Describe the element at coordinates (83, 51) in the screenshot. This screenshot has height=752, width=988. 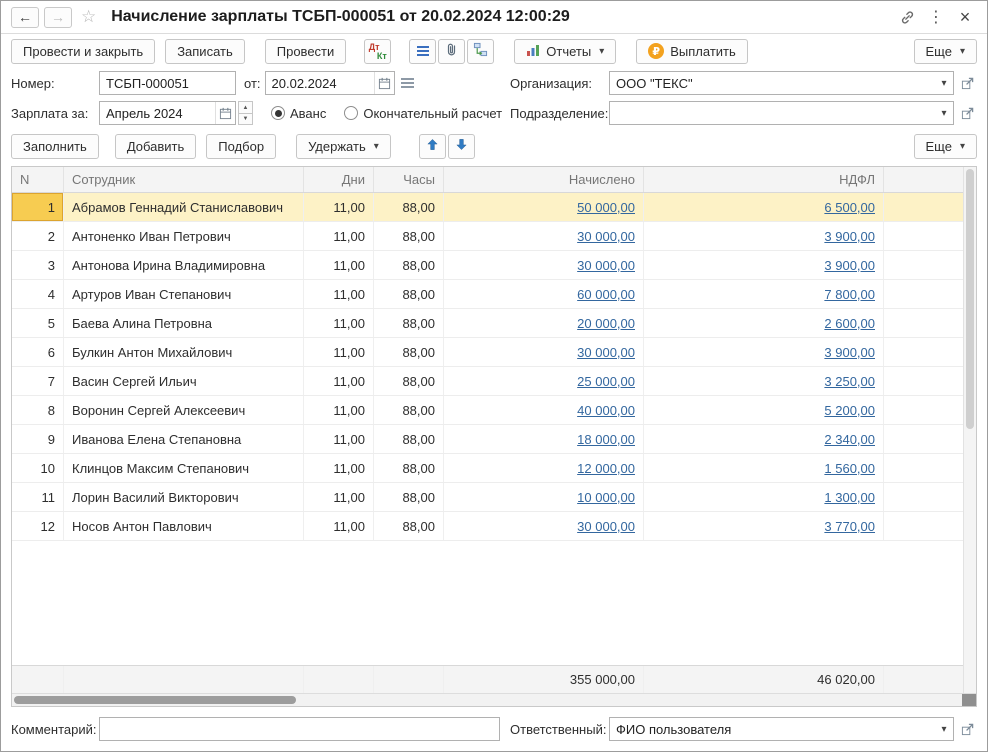
I see `post-and-close-button: Провести и закрыть` at that location.